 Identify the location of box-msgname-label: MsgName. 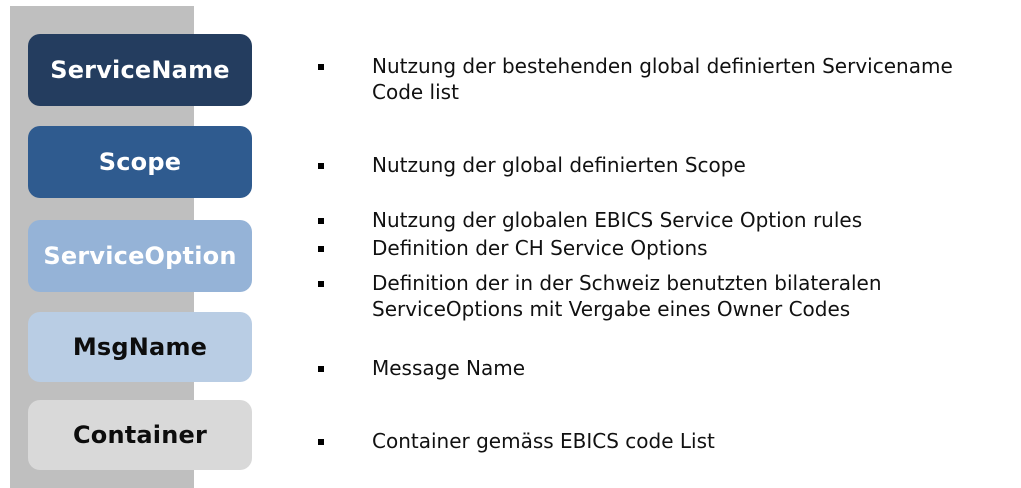
(140, 347).